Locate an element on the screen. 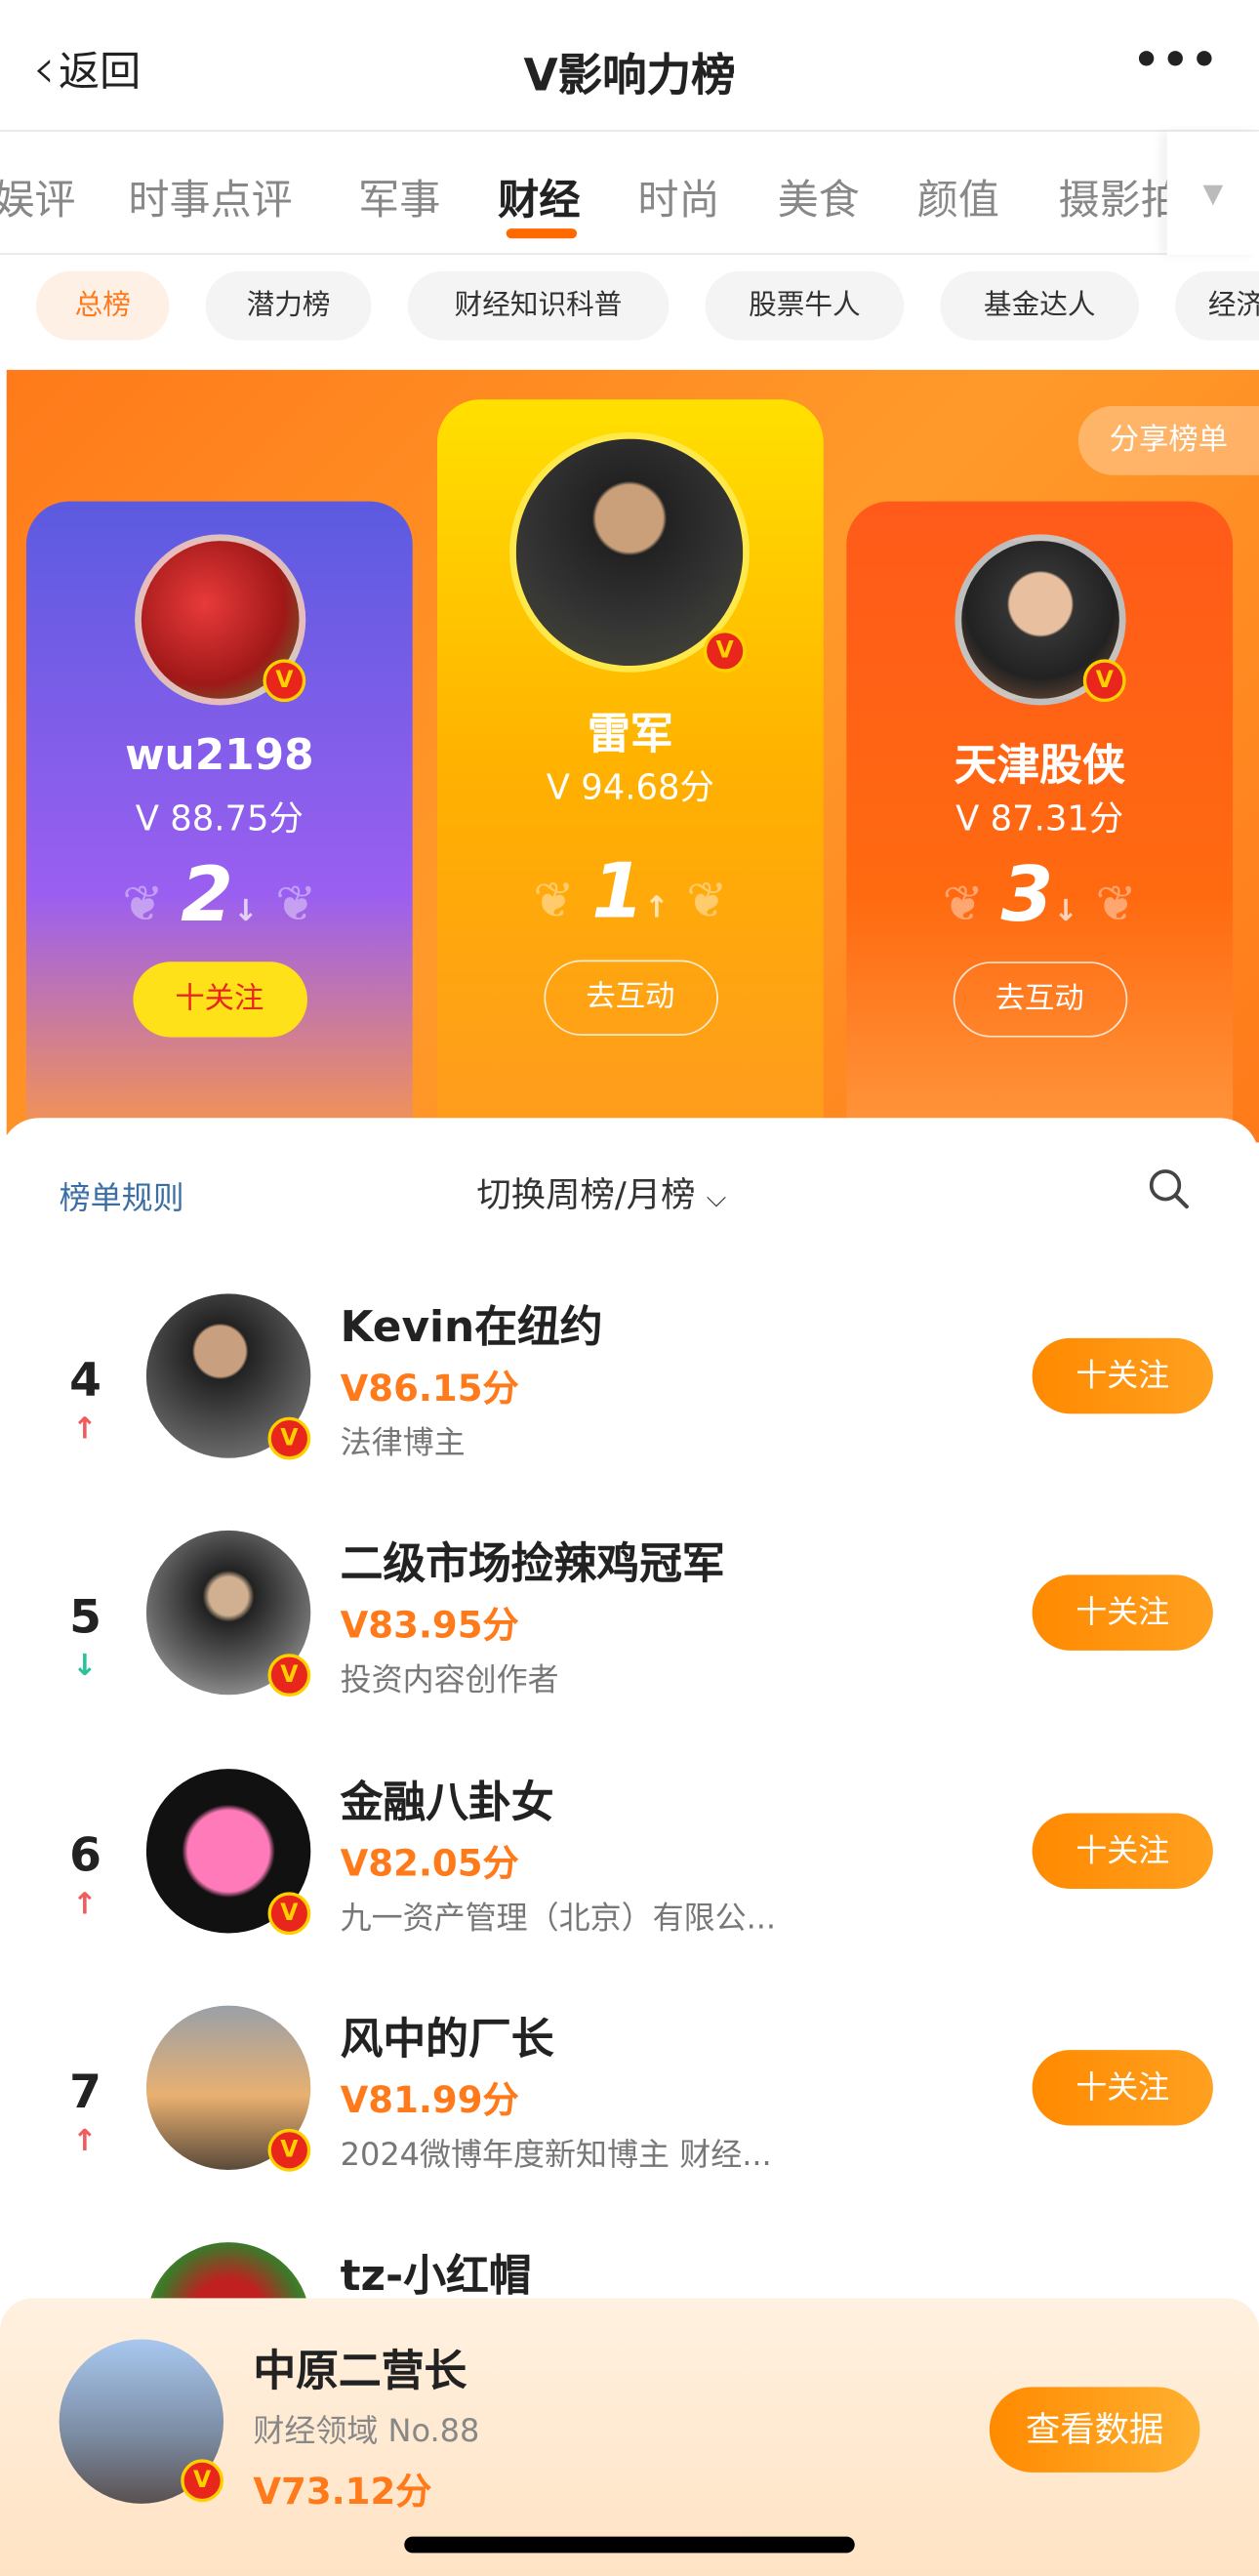  chip-zongbang: 总榜 is located at coordinates (103, 305).